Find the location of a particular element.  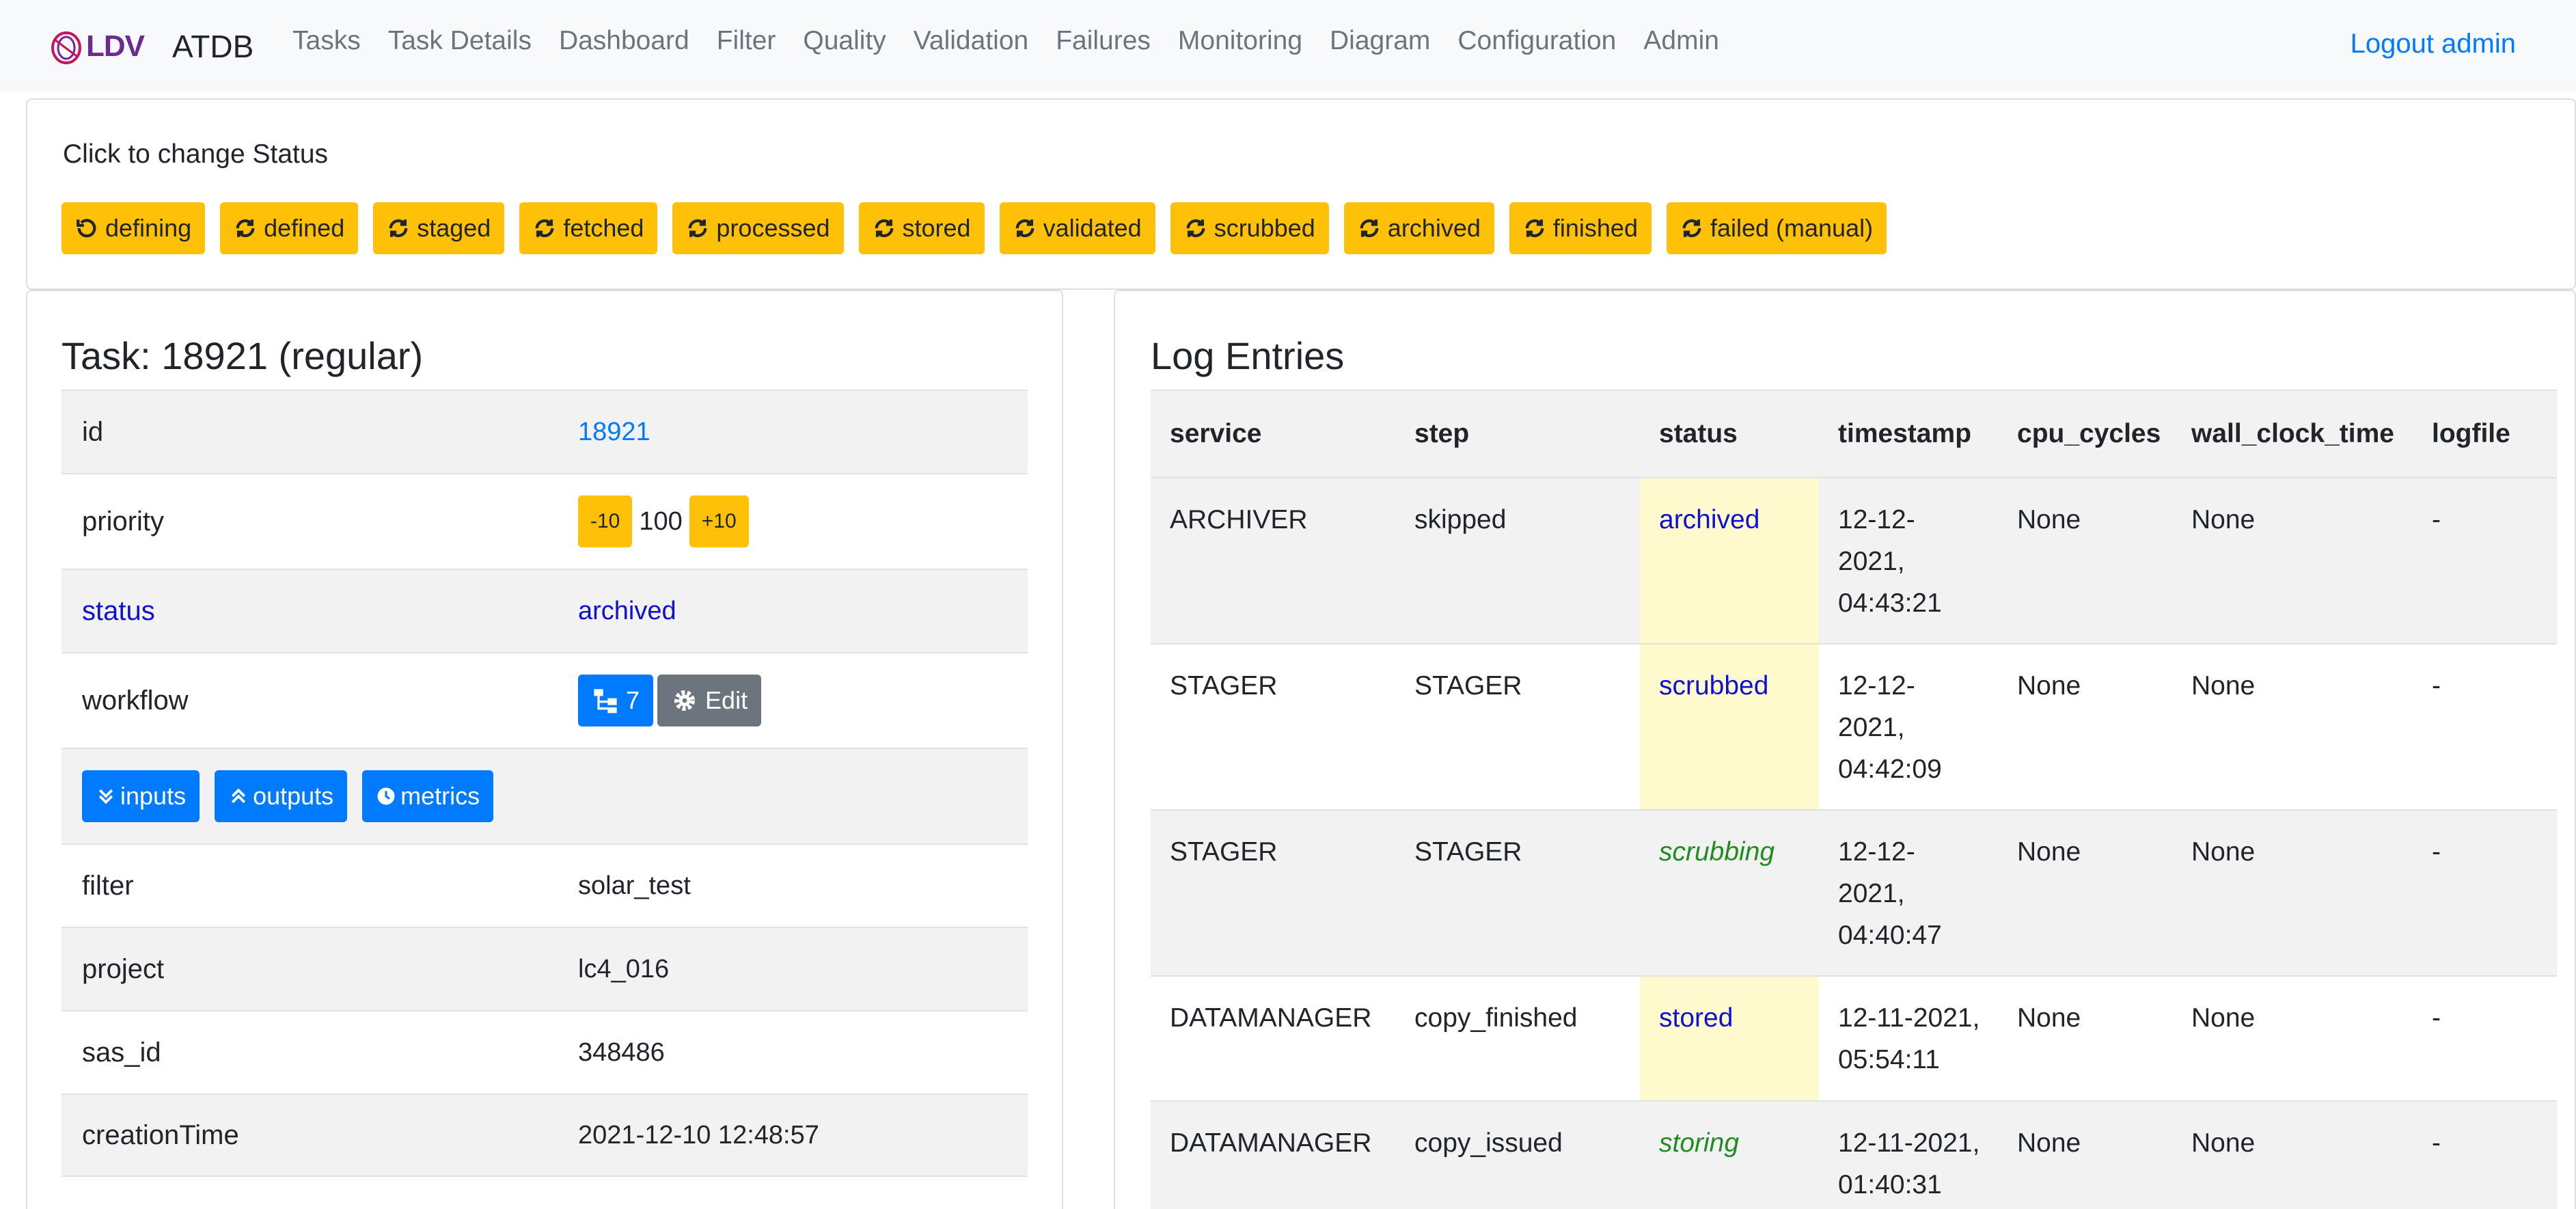

timestamp-year: 2021, is located at coordinates (1871, 893).